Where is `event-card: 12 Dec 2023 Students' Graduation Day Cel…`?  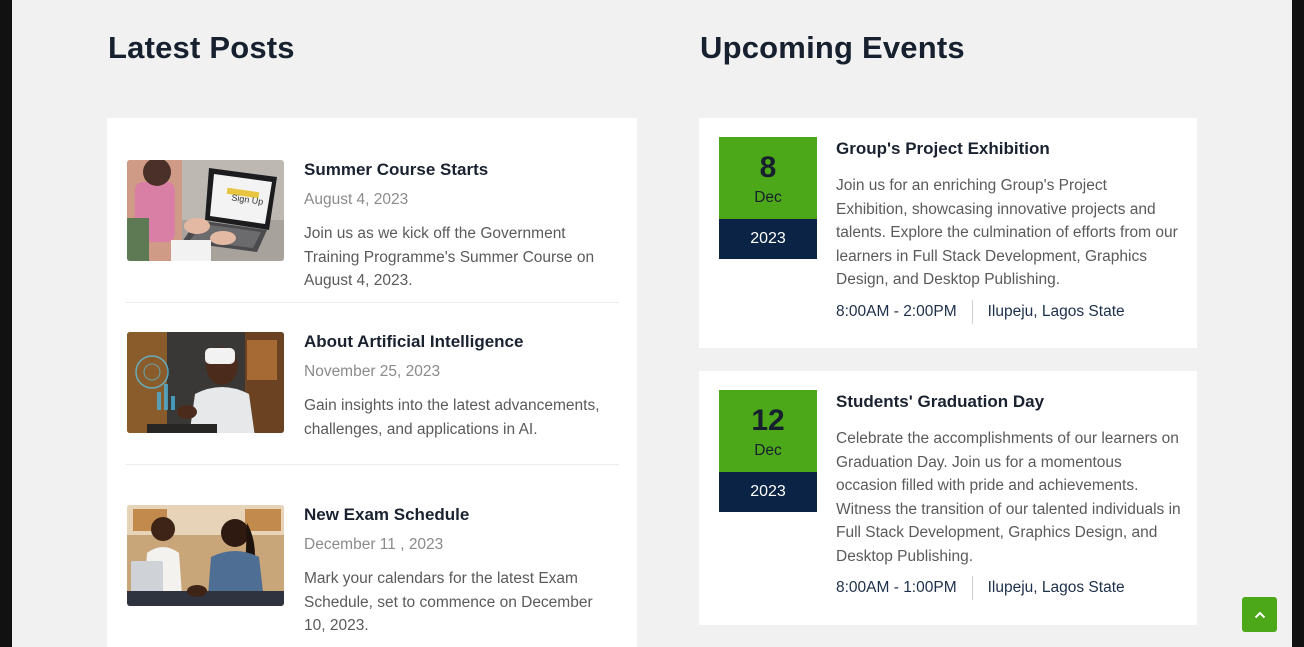 event-card: 12 Dec 2023 Students' Graduation Day Cel… is located at coordinates (948, 498).